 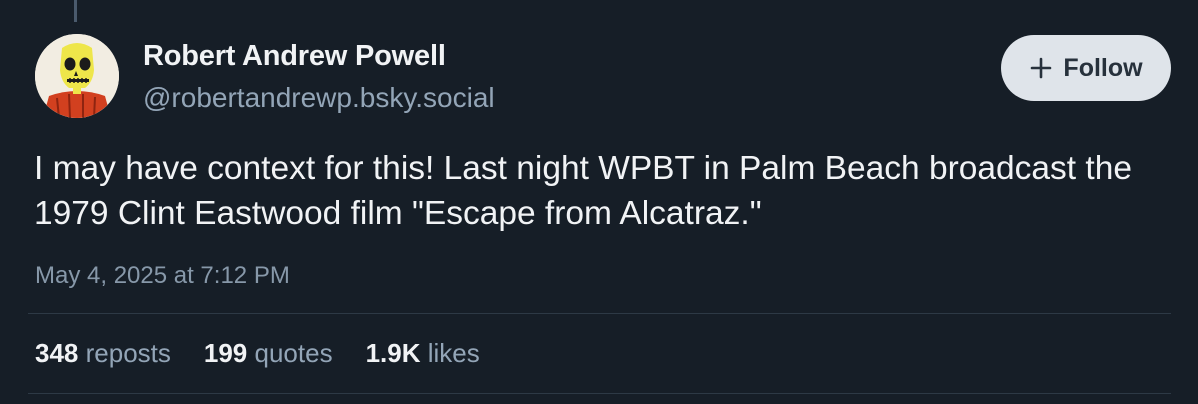 I want to click on reposts-label: reposts, so click(x=128, y=353).